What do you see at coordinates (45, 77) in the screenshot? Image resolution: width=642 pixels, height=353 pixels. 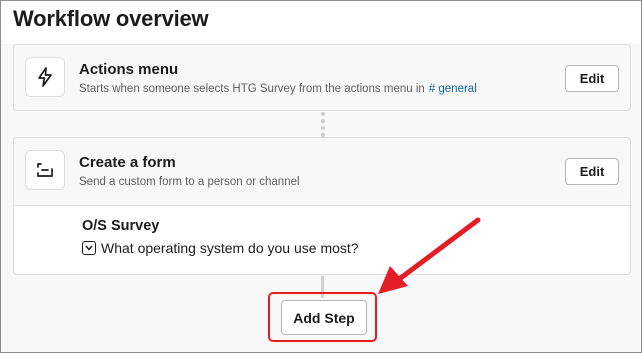 I see `lightning-icon` at bounding box center [45, 77].